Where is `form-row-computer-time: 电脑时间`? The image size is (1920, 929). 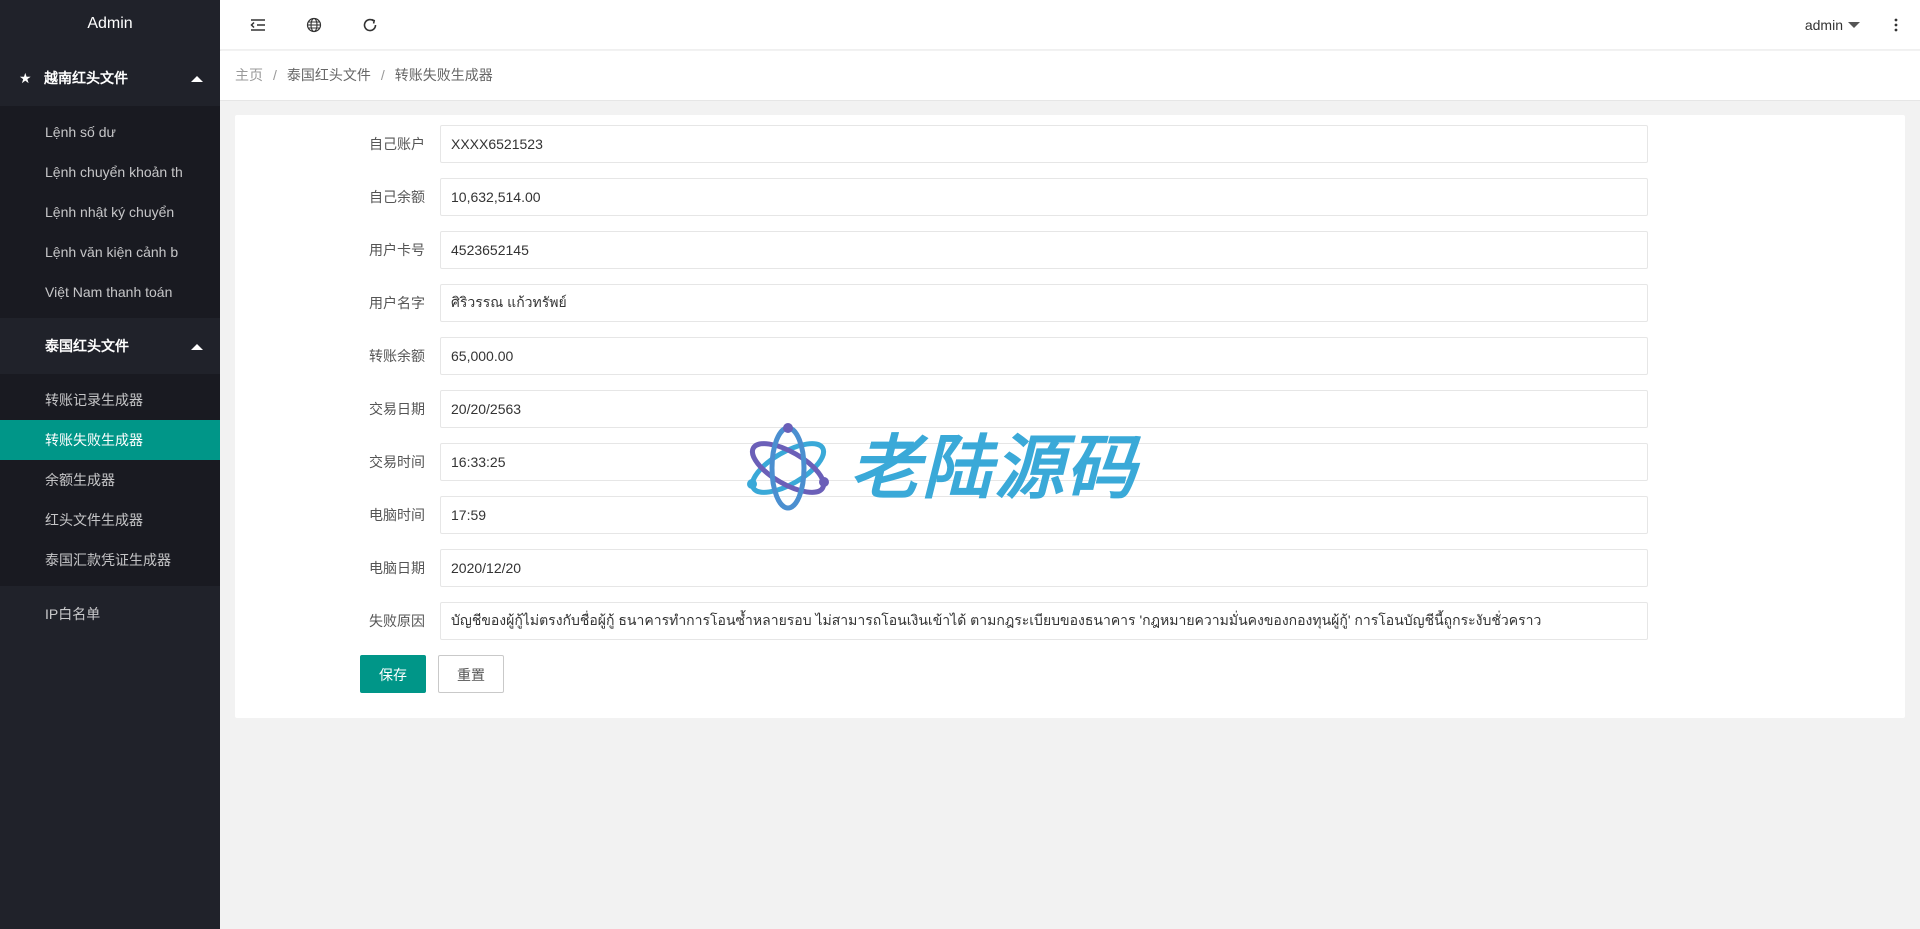
form-row-computer-time: 电脑时间 is located at coordinates (1070, 515).